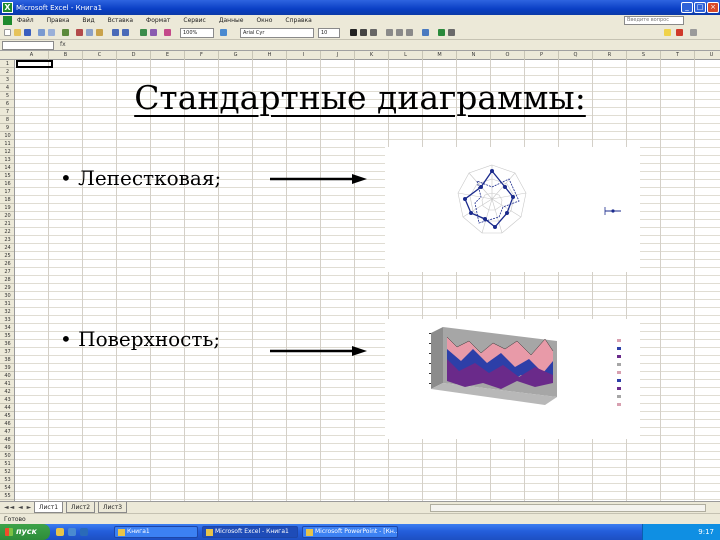 The image size is (720, 540). Describe the element at coordinates (7, 224) in the screenshot. I see `row-header: 21` at that location.